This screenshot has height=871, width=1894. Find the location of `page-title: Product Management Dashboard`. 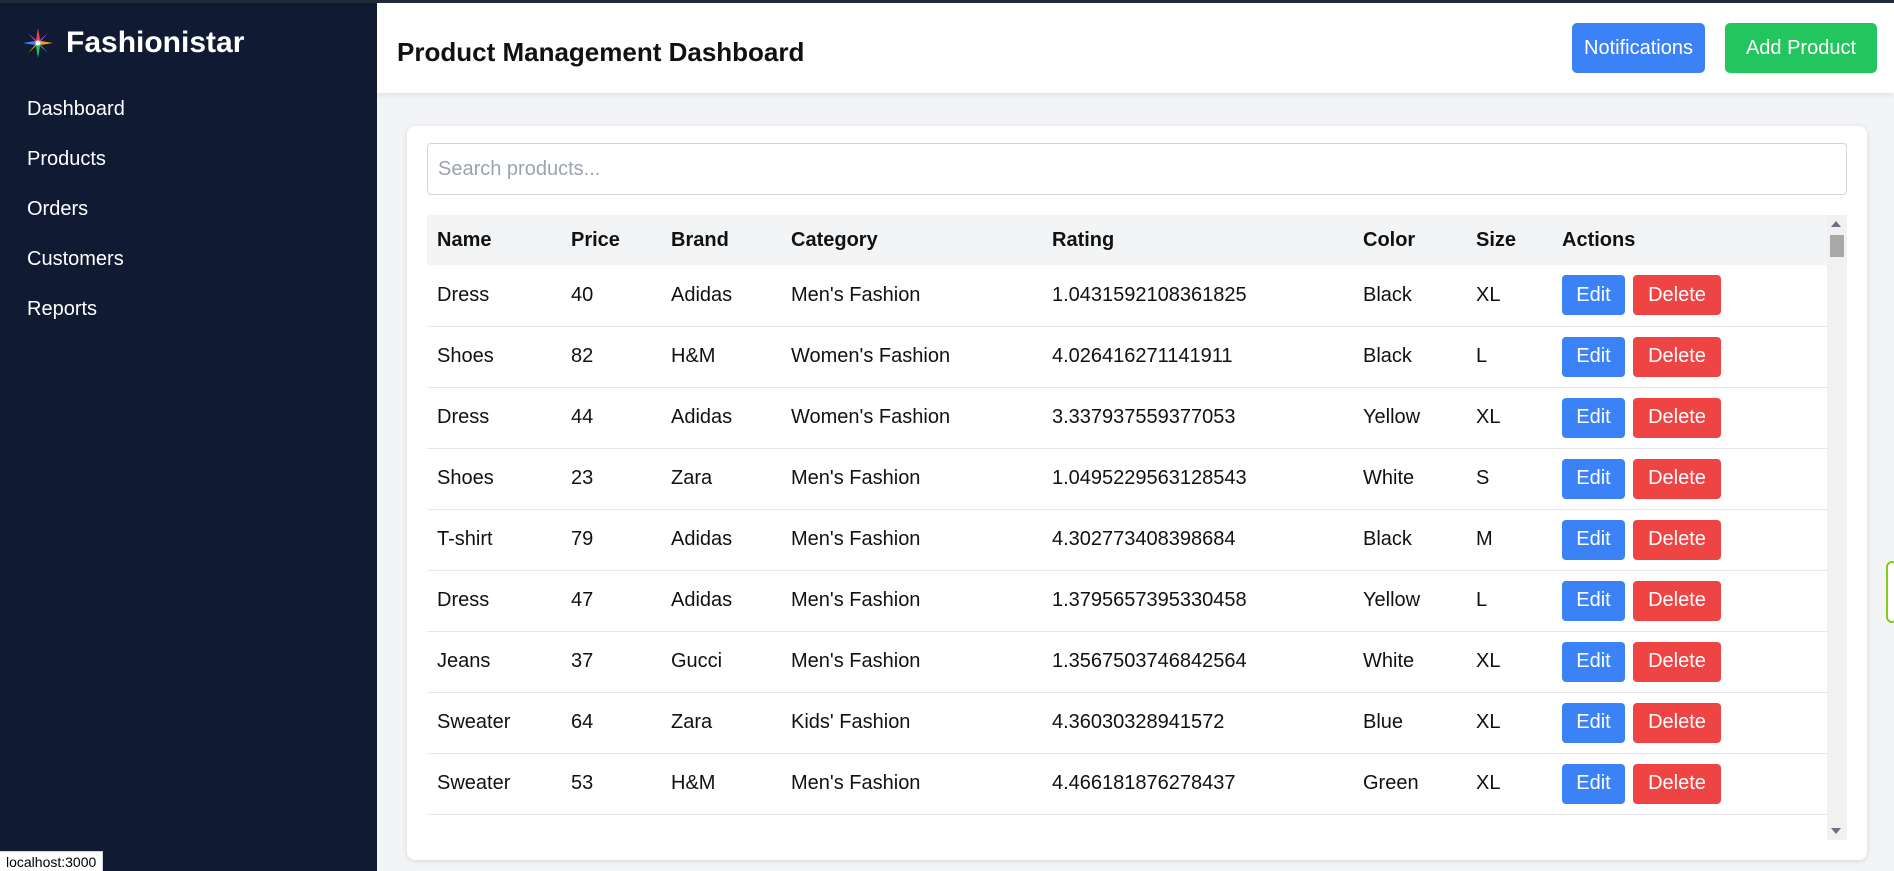

page-title: Product Management Dashboard is located at coordinates (601, 52).